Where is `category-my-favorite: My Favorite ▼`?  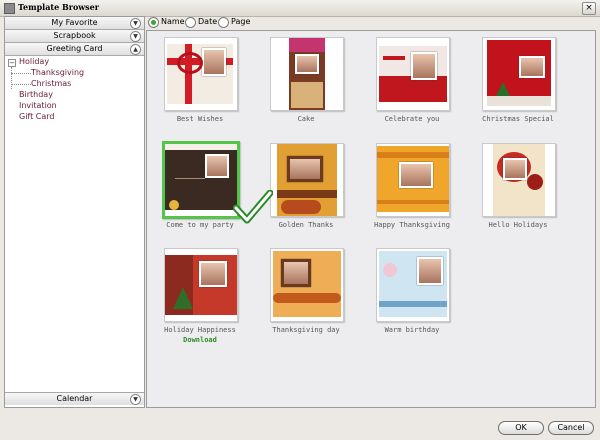 category-my-favorite: My Favorite ▼ is located at coordinates (74, 23).